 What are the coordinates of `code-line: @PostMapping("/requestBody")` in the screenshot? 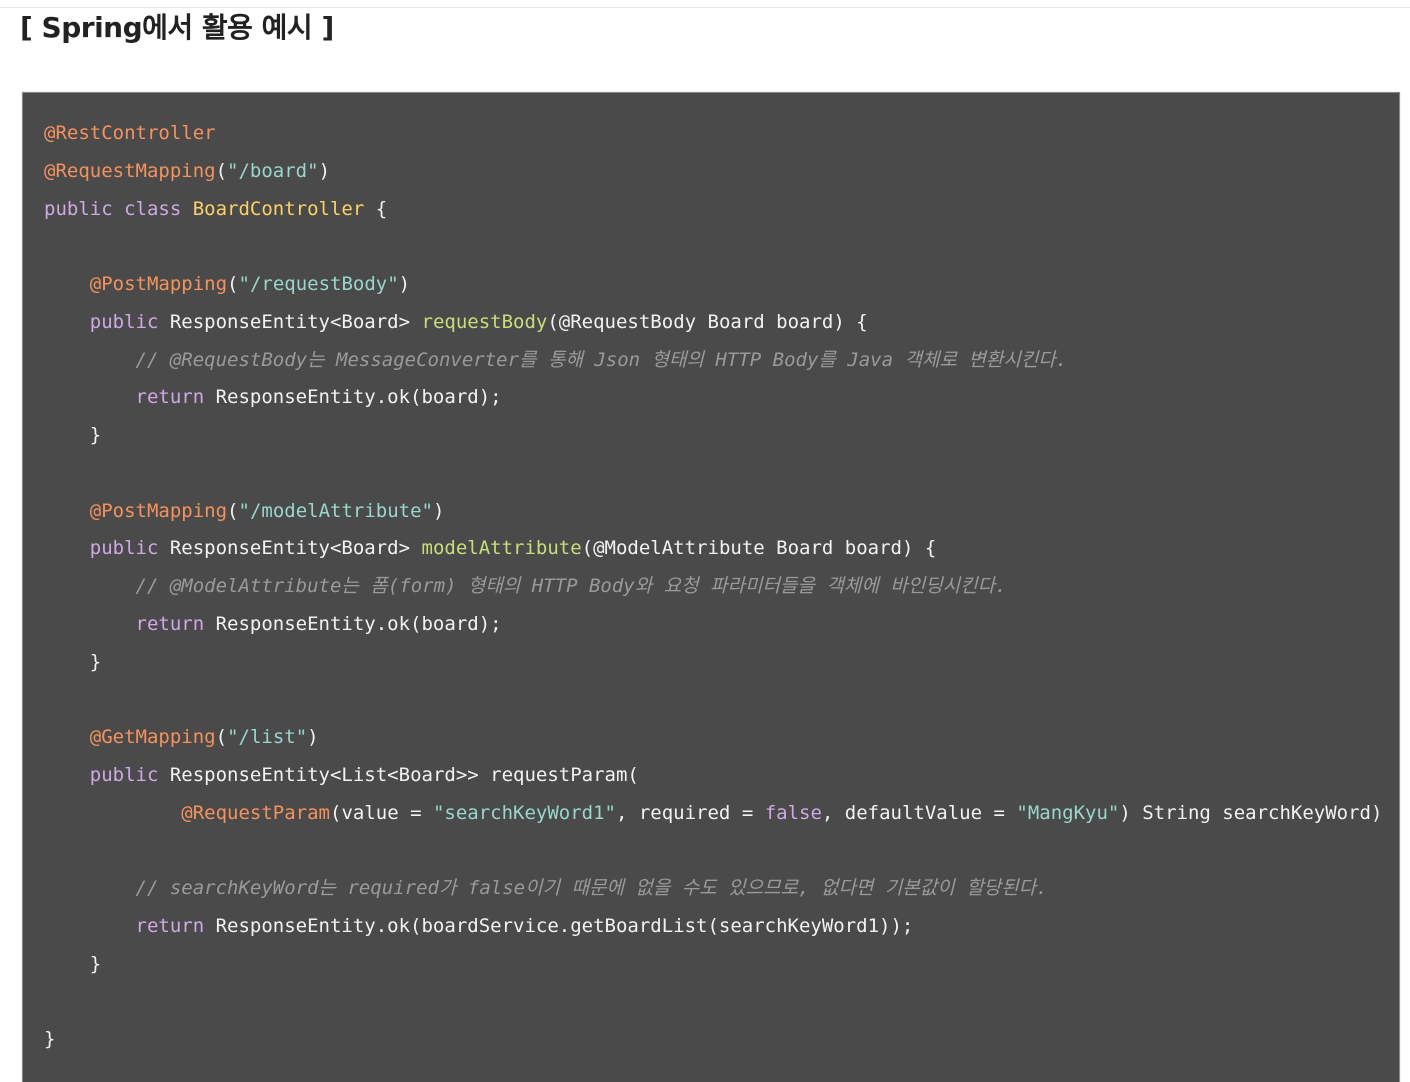 It's located at (713, 285).